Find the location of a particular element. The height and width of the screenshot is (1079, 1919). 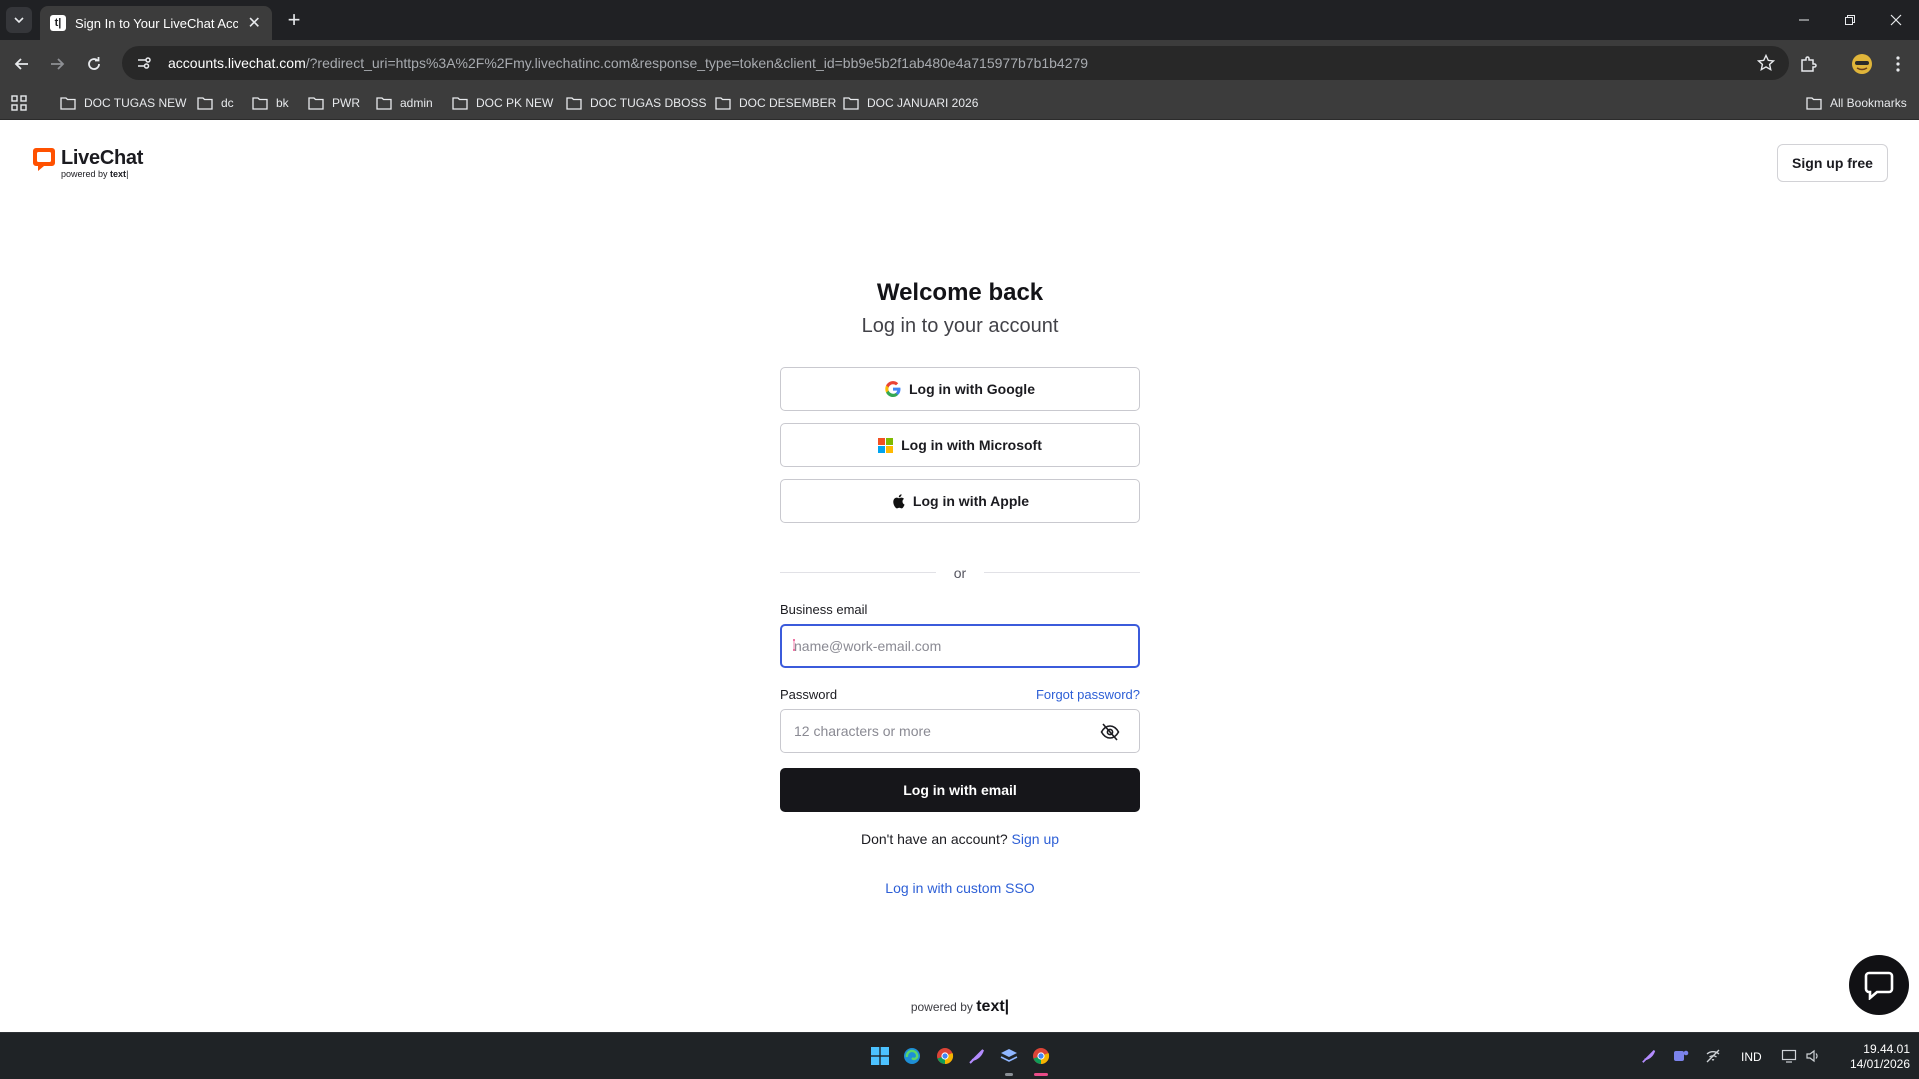

microsoft-login-button: Log in with Microsoft is located at coordinates (960, 445).